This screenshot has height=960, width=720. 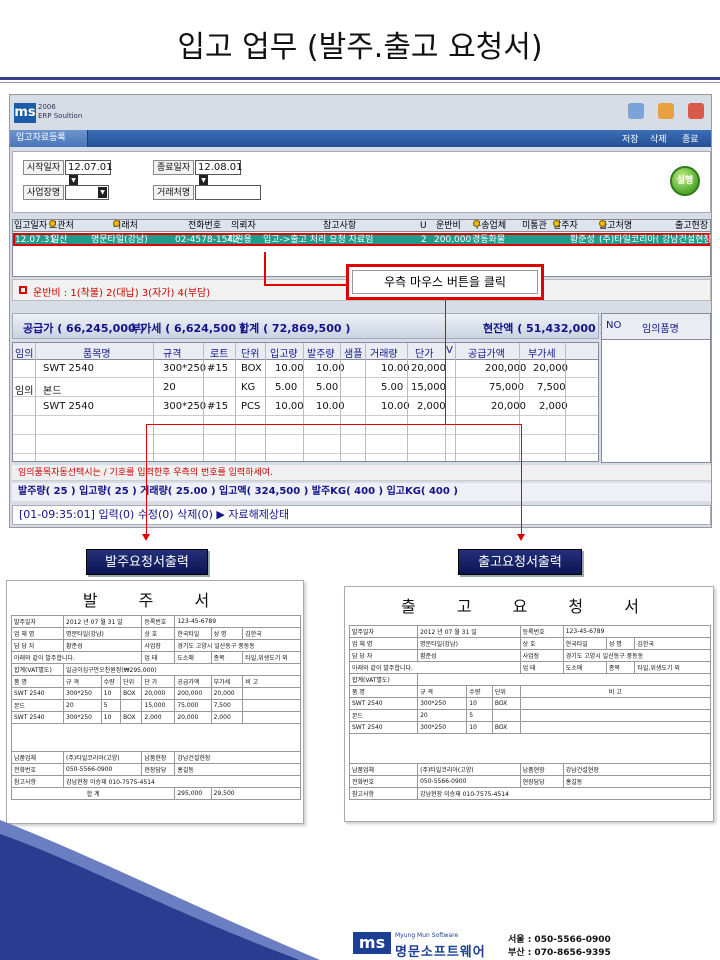 I want to click on business-select: ▼, so click(x=87, y=192).